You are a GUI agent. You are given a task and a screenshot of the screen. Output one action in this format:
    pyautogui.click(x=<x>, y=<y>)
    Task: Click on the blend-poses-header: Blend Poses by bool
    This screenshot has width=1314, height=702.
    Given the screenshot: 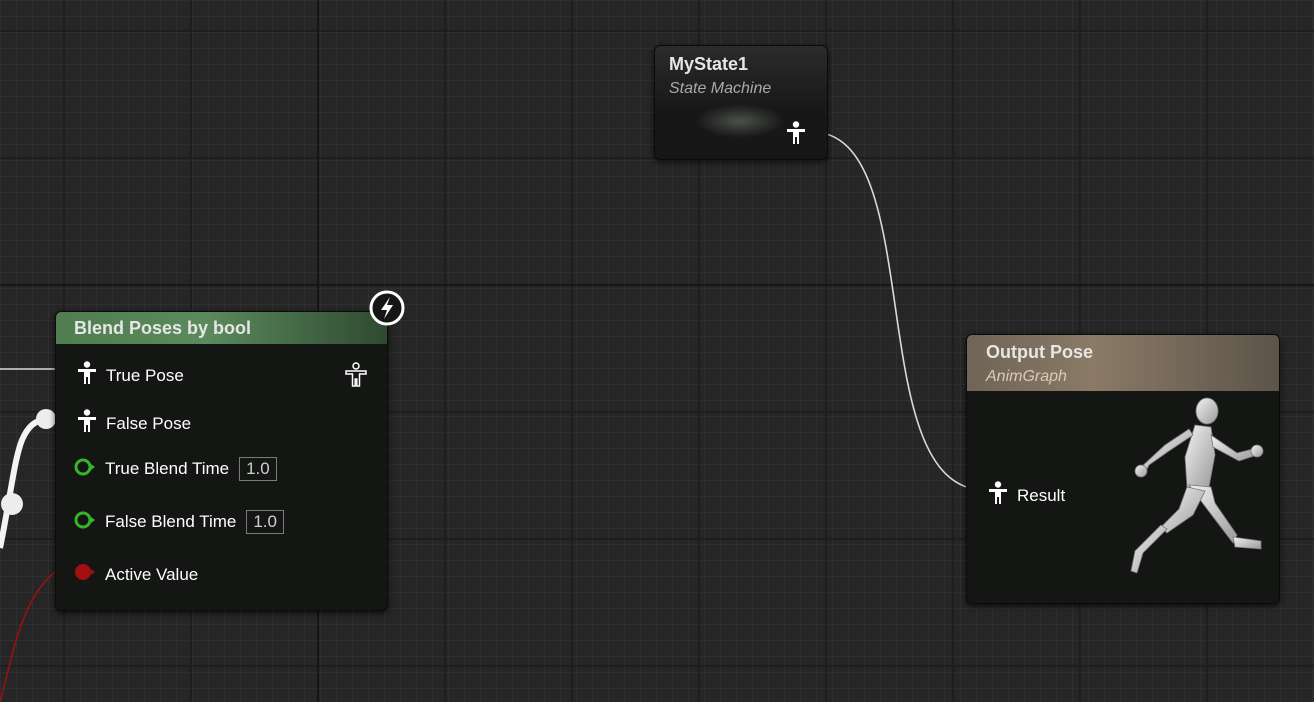 What is the action you would take?
    pyautogui.click(x=221, y=328)
    